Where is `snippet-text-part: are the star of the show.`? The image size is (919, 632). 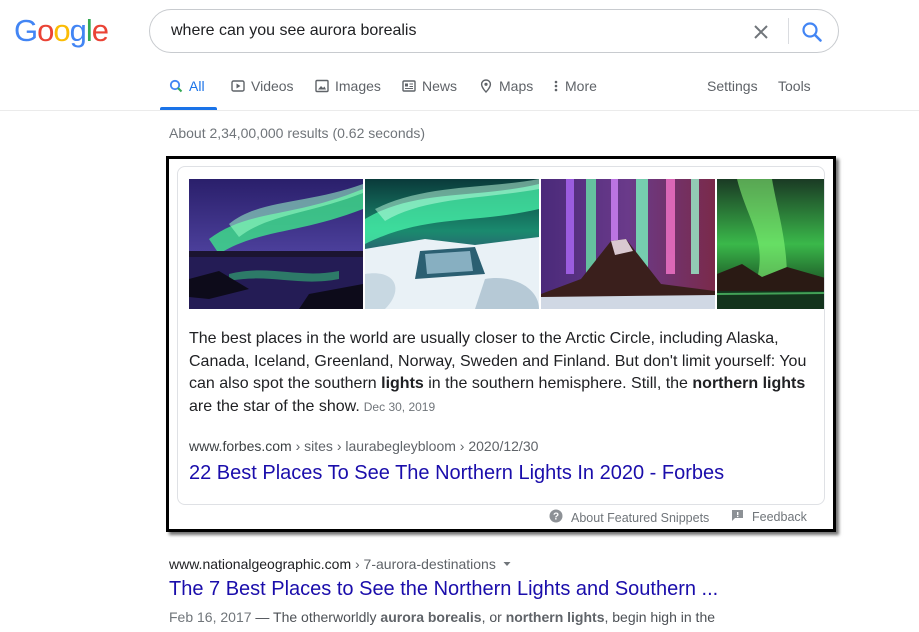 snippet-text-part: are the star of the show. is located at coordinates (274, 406).